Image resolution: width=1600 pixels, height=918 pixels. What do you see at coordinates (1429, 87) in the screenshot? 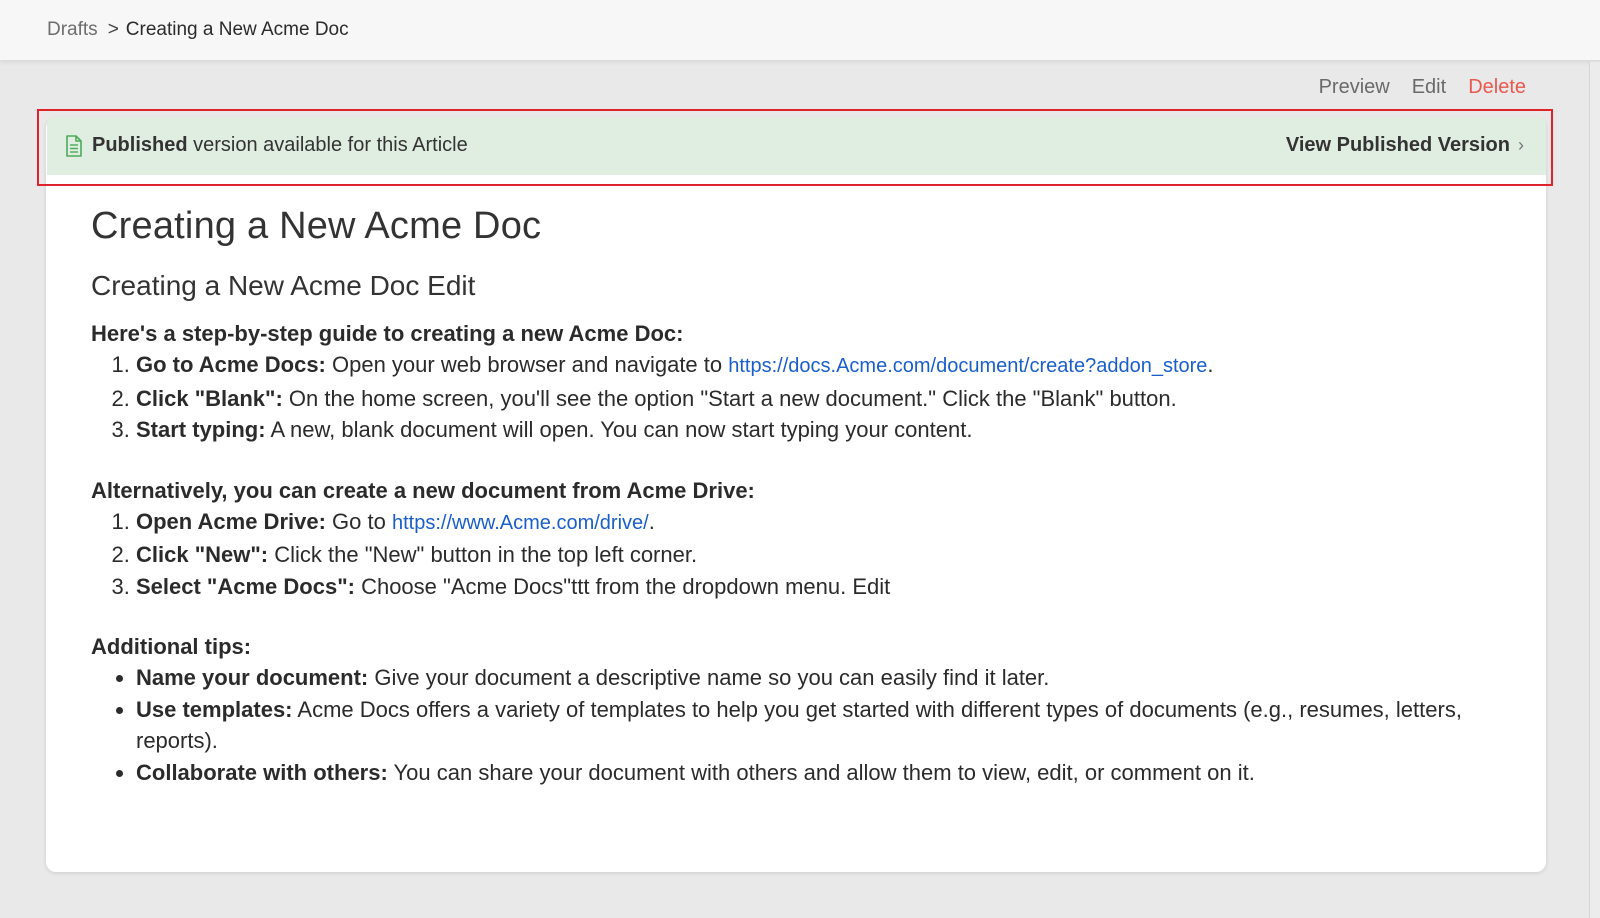
I see `edit-button: Edit` at bounding box center [1429, 87].